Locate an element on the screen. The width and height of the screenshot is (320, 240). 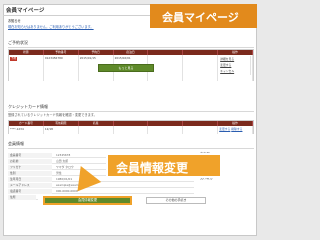
card-change-link: 変更する is located at coordinates (224, 129).